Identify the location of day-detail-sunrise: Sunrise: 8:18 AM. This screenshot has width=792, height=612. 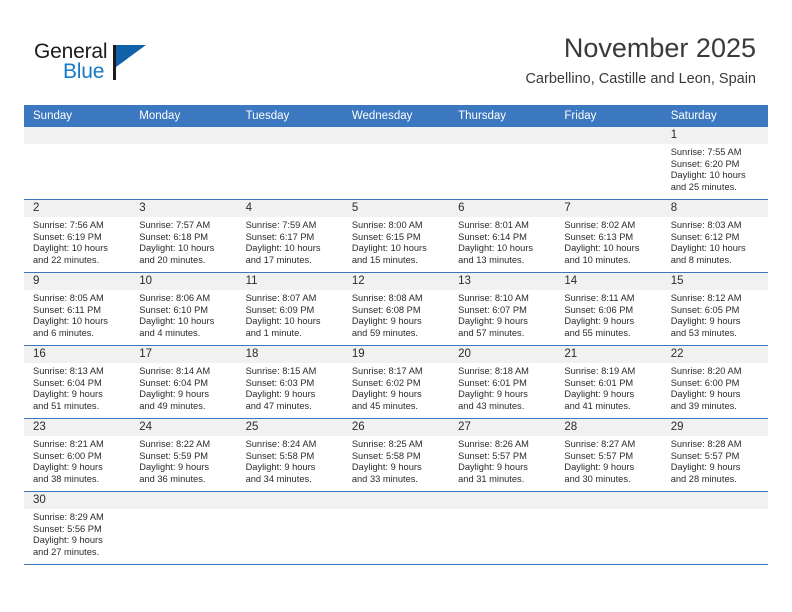
(493, 371).